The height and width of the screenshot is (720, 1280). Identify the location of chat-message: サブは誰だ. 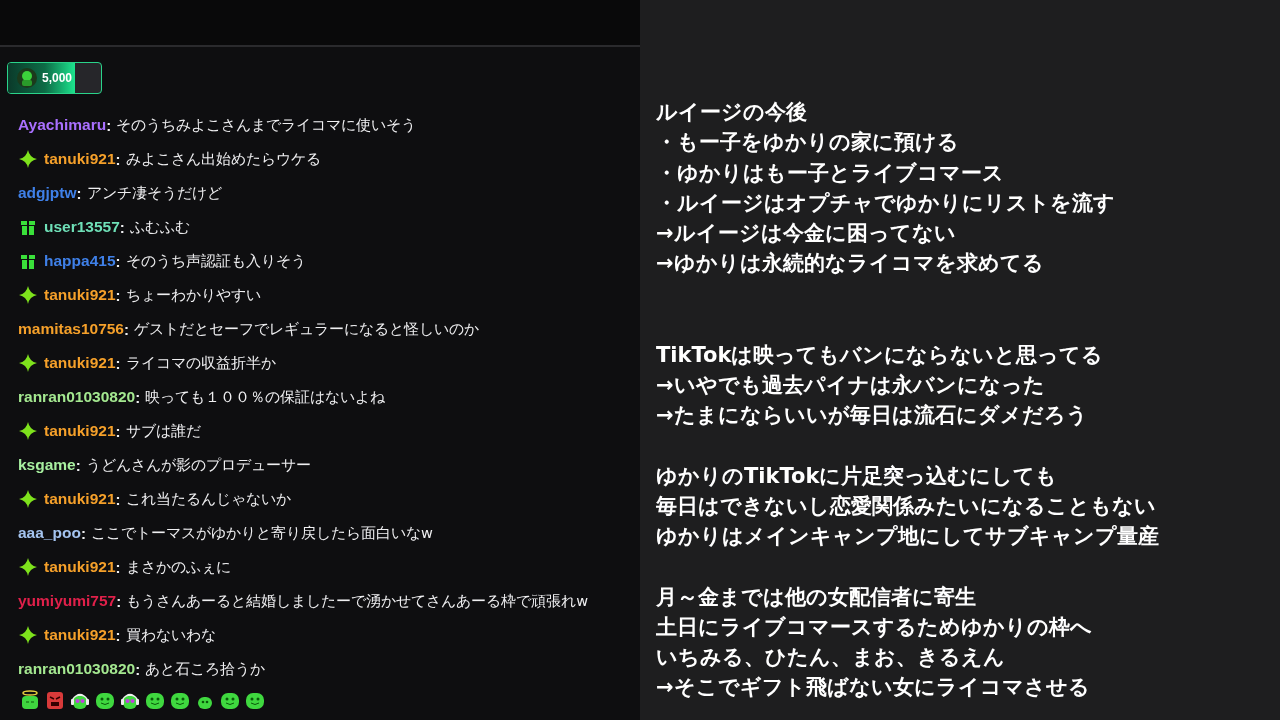
(163, 431).